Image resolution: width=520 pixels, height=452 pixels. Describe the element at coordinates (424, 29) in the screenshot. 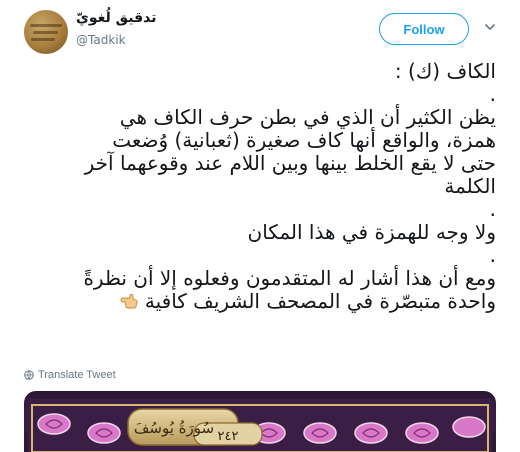

I see `follow-button: Follow` at that location.